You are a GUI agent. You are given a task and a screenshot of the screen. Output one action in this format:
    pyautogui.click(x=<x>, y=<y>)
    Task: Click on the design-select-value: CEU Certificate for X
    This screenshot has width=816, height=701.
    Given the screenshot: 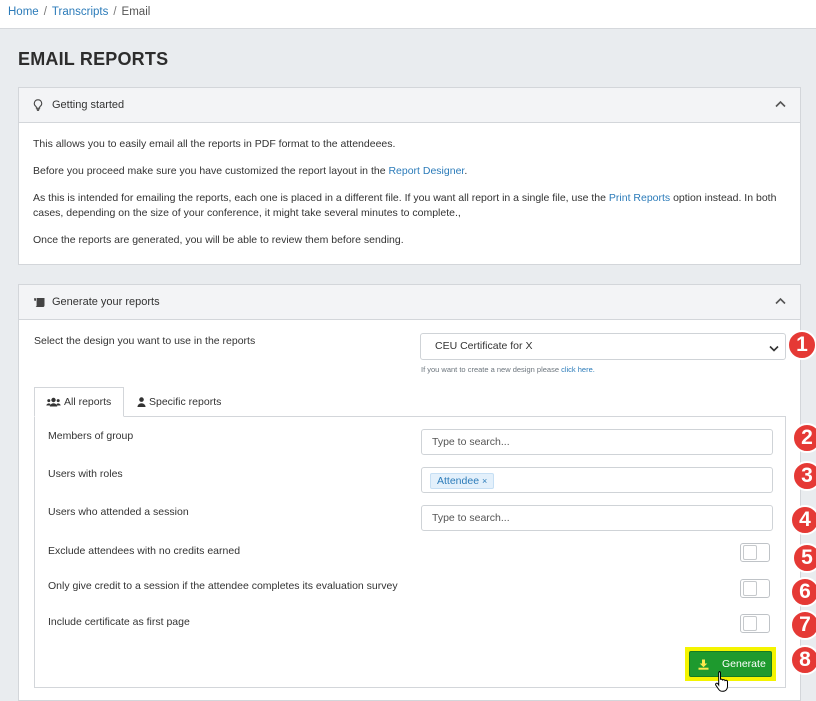 What is the action you would take?
    pyautogui.click(x=484, y=346)
    